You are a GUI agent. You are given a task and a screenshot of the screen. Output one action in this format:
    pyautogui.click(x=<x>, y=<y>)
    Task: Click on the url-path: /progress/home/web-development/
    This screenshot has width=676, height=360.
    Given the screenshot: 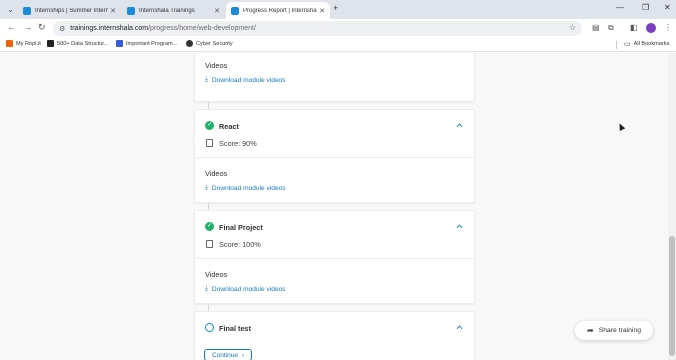 What is the action you would take?
    pyautogui.click(x=202, y=28)
    